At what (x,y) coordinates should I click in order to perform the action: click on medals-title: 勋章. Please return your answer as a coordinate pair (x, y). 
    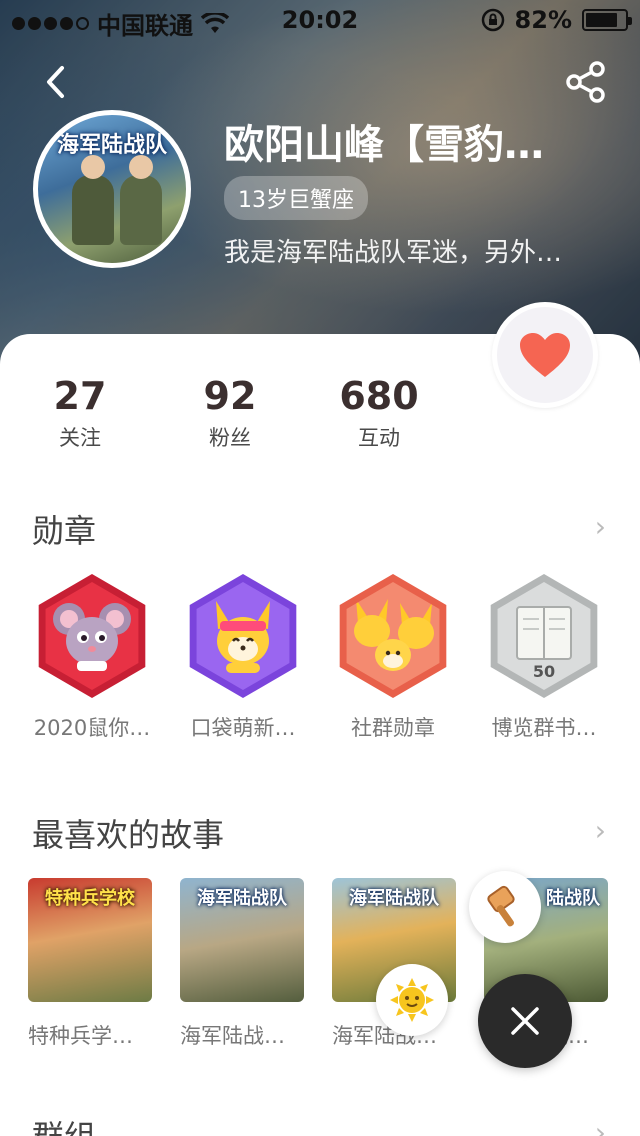
    Looking at the image, I should click on (64, 529).